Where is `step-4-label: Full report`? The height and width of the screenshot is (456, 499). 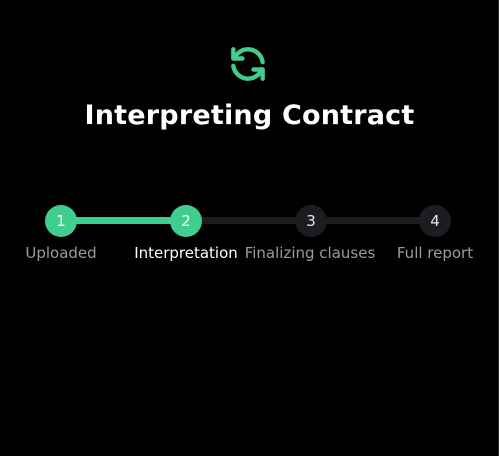 step-4-label: Full report is located at coordinates (435, 253).